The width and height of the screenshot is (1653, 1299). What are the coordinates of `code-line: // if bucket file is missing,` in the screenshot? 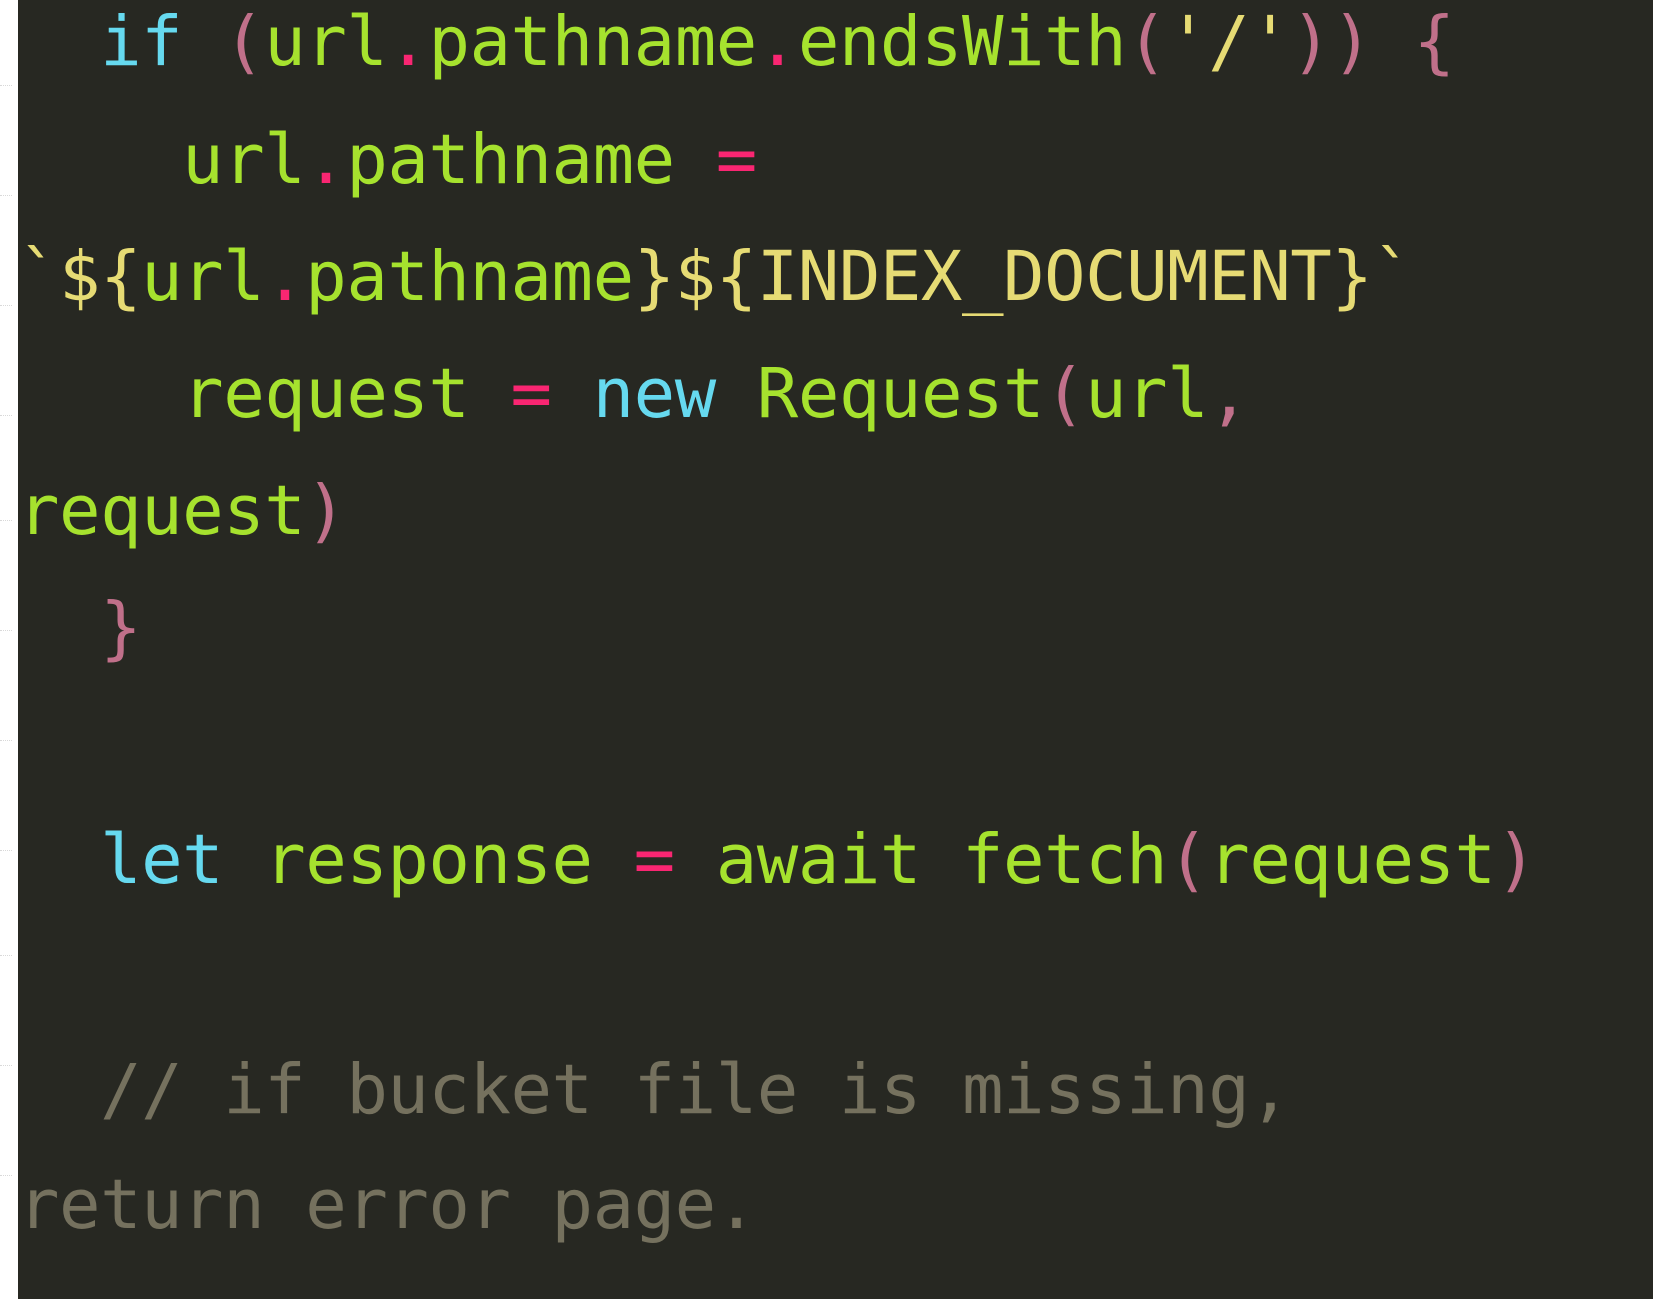 It's located at (654, 1090).